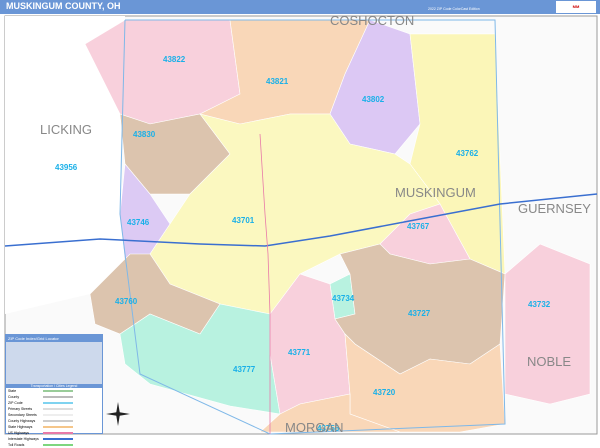 This screenshot has width=600, height=448. I want to click on legend-item: County Highways, so click(22, 421).